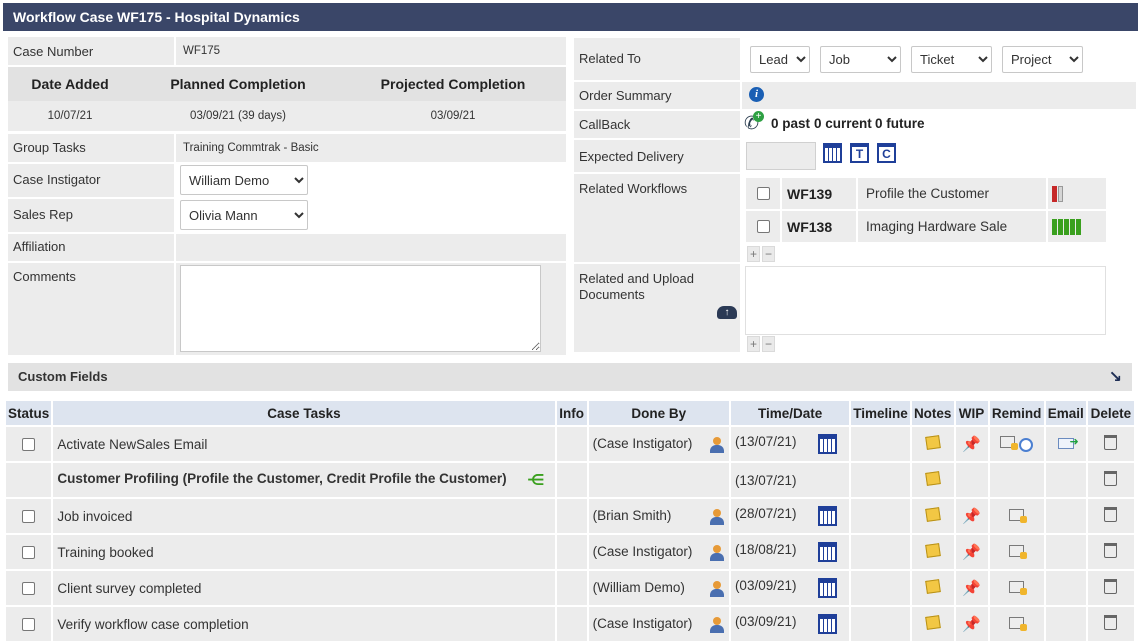  What do you see at coordinates (754, 254) in the screenshot?
I see `add-workflow-button: +` at bounding box center [754, 254].